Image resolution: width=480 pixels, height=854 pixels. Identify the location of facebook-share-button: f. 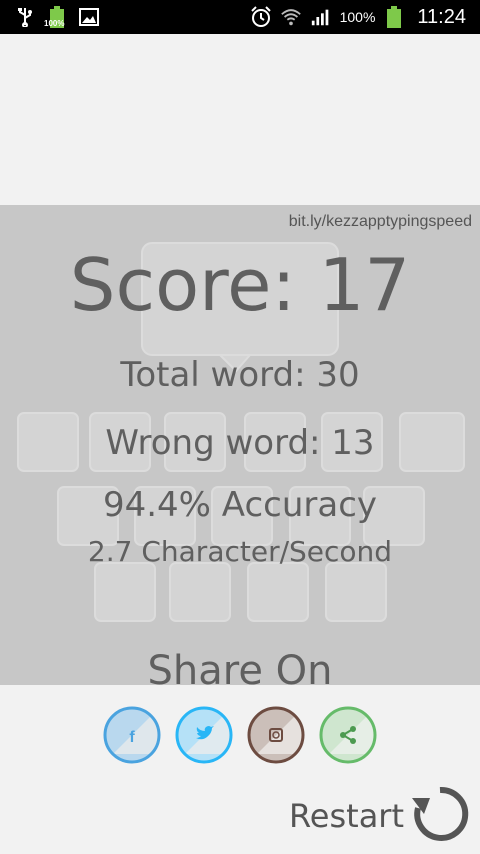
(132, 735).